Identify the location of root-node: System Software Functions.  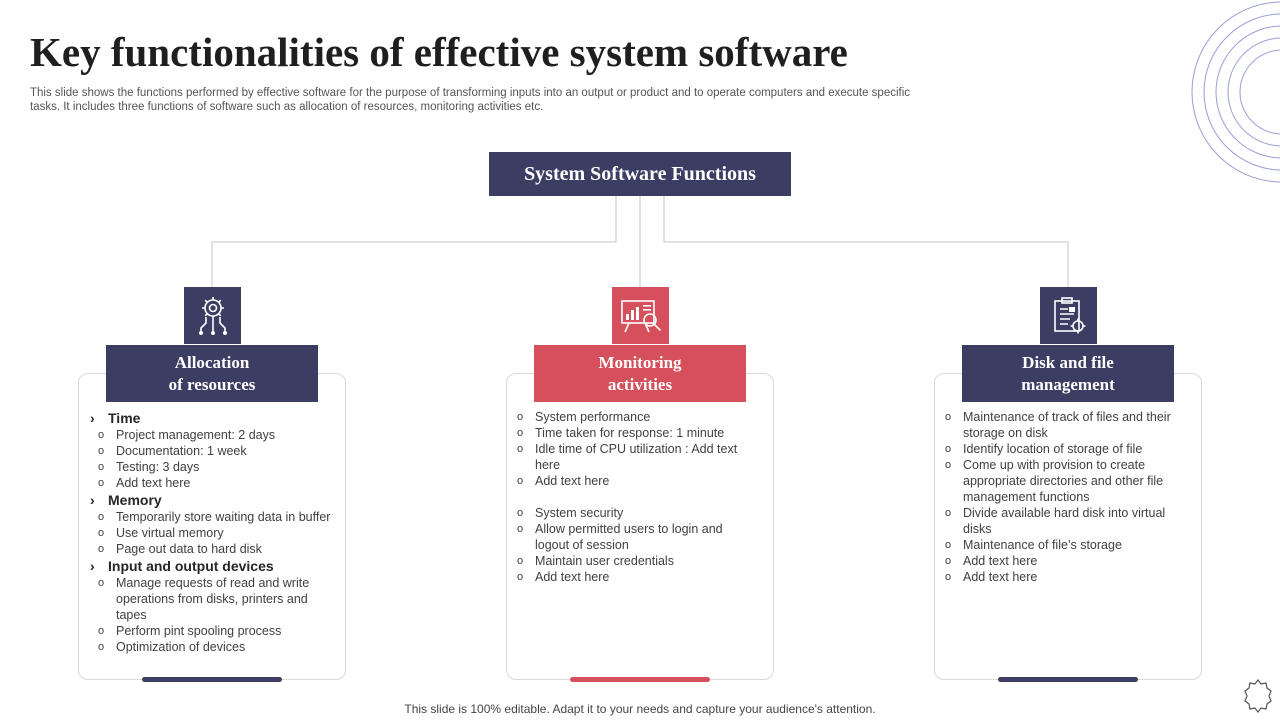
(640, 174).